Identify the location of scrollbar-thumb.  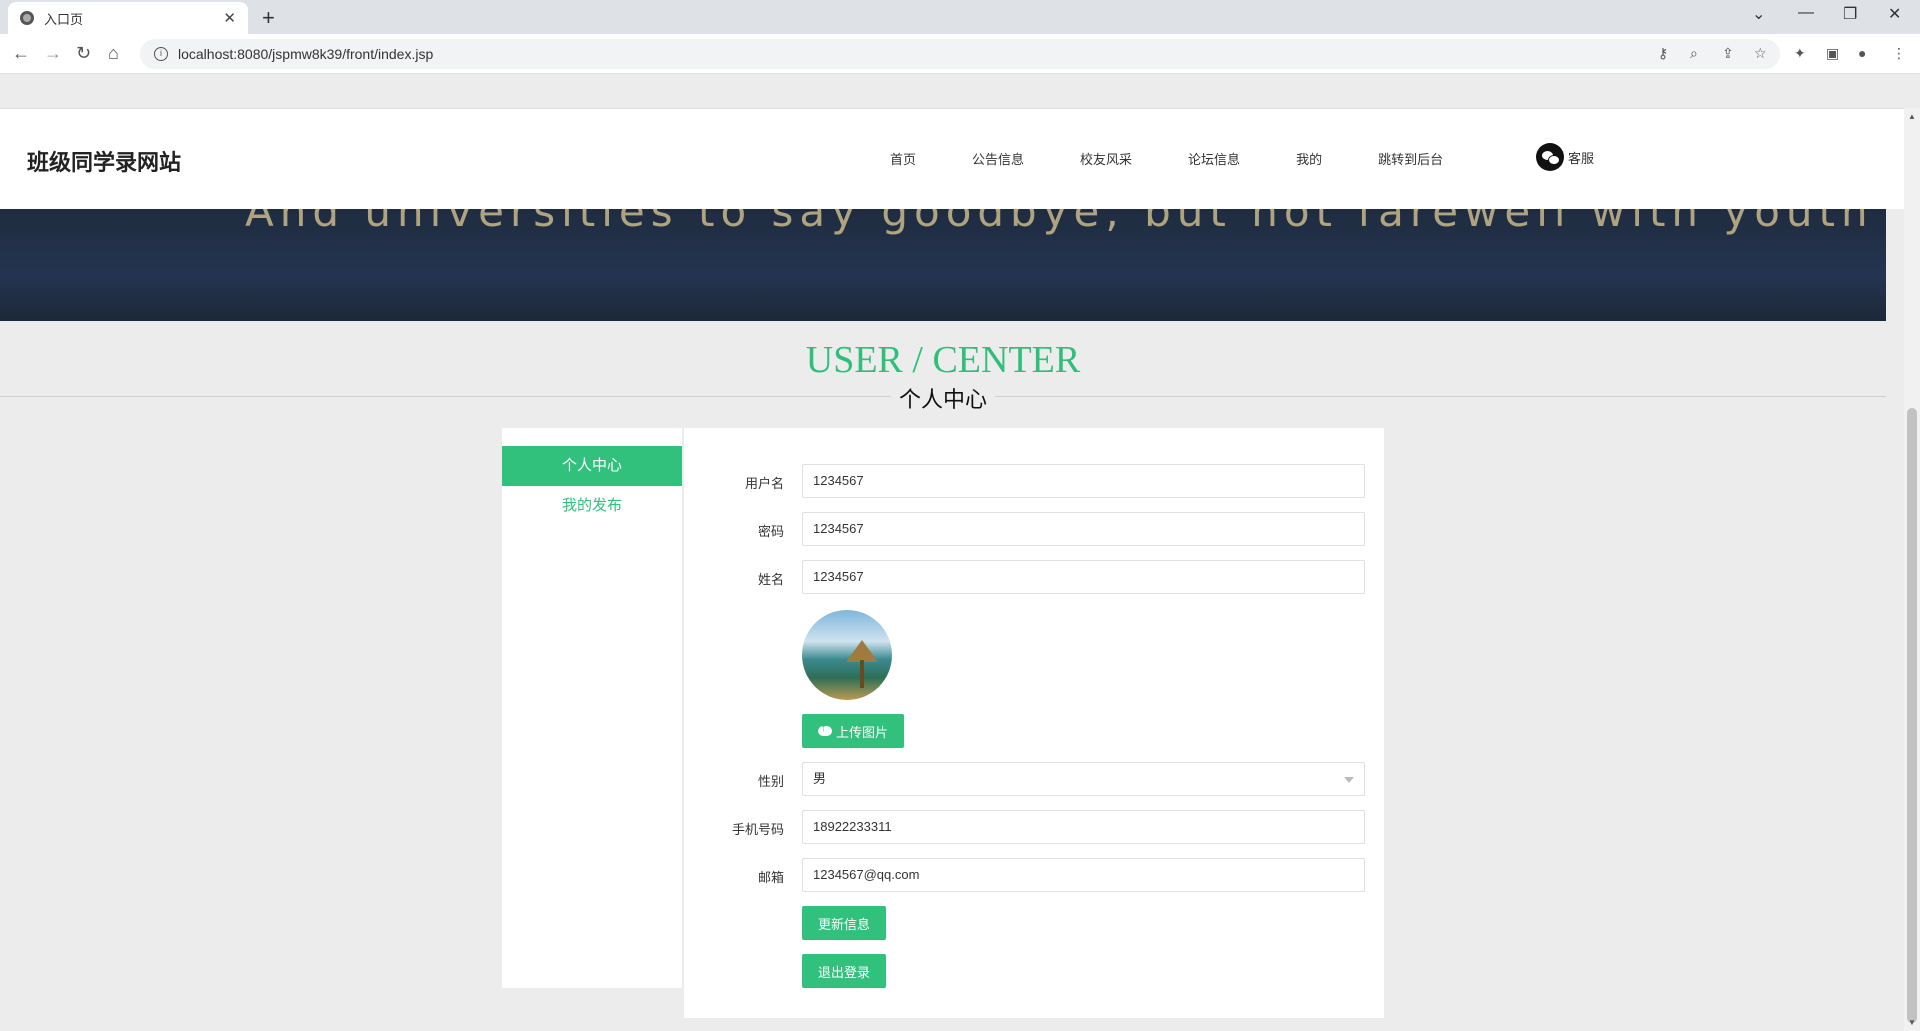
(1912, 715).